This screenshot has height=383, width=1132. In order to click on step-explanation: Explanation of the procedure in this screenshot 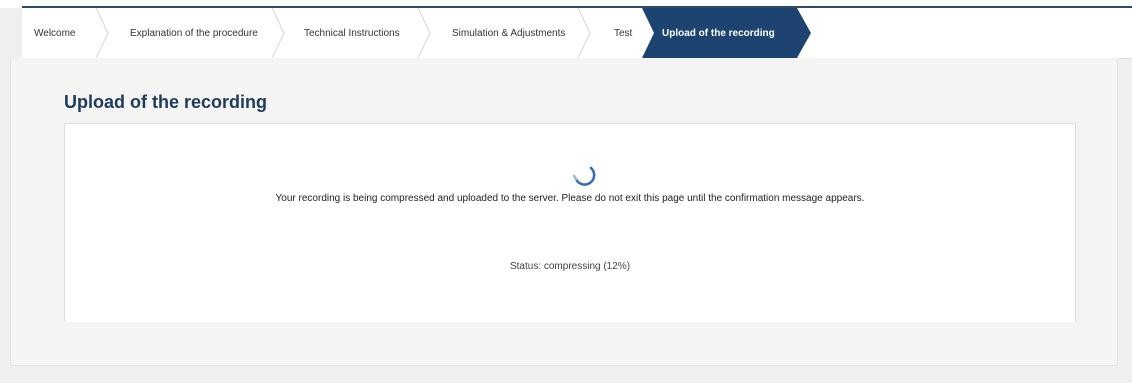, I will do `click(194, 33)`.